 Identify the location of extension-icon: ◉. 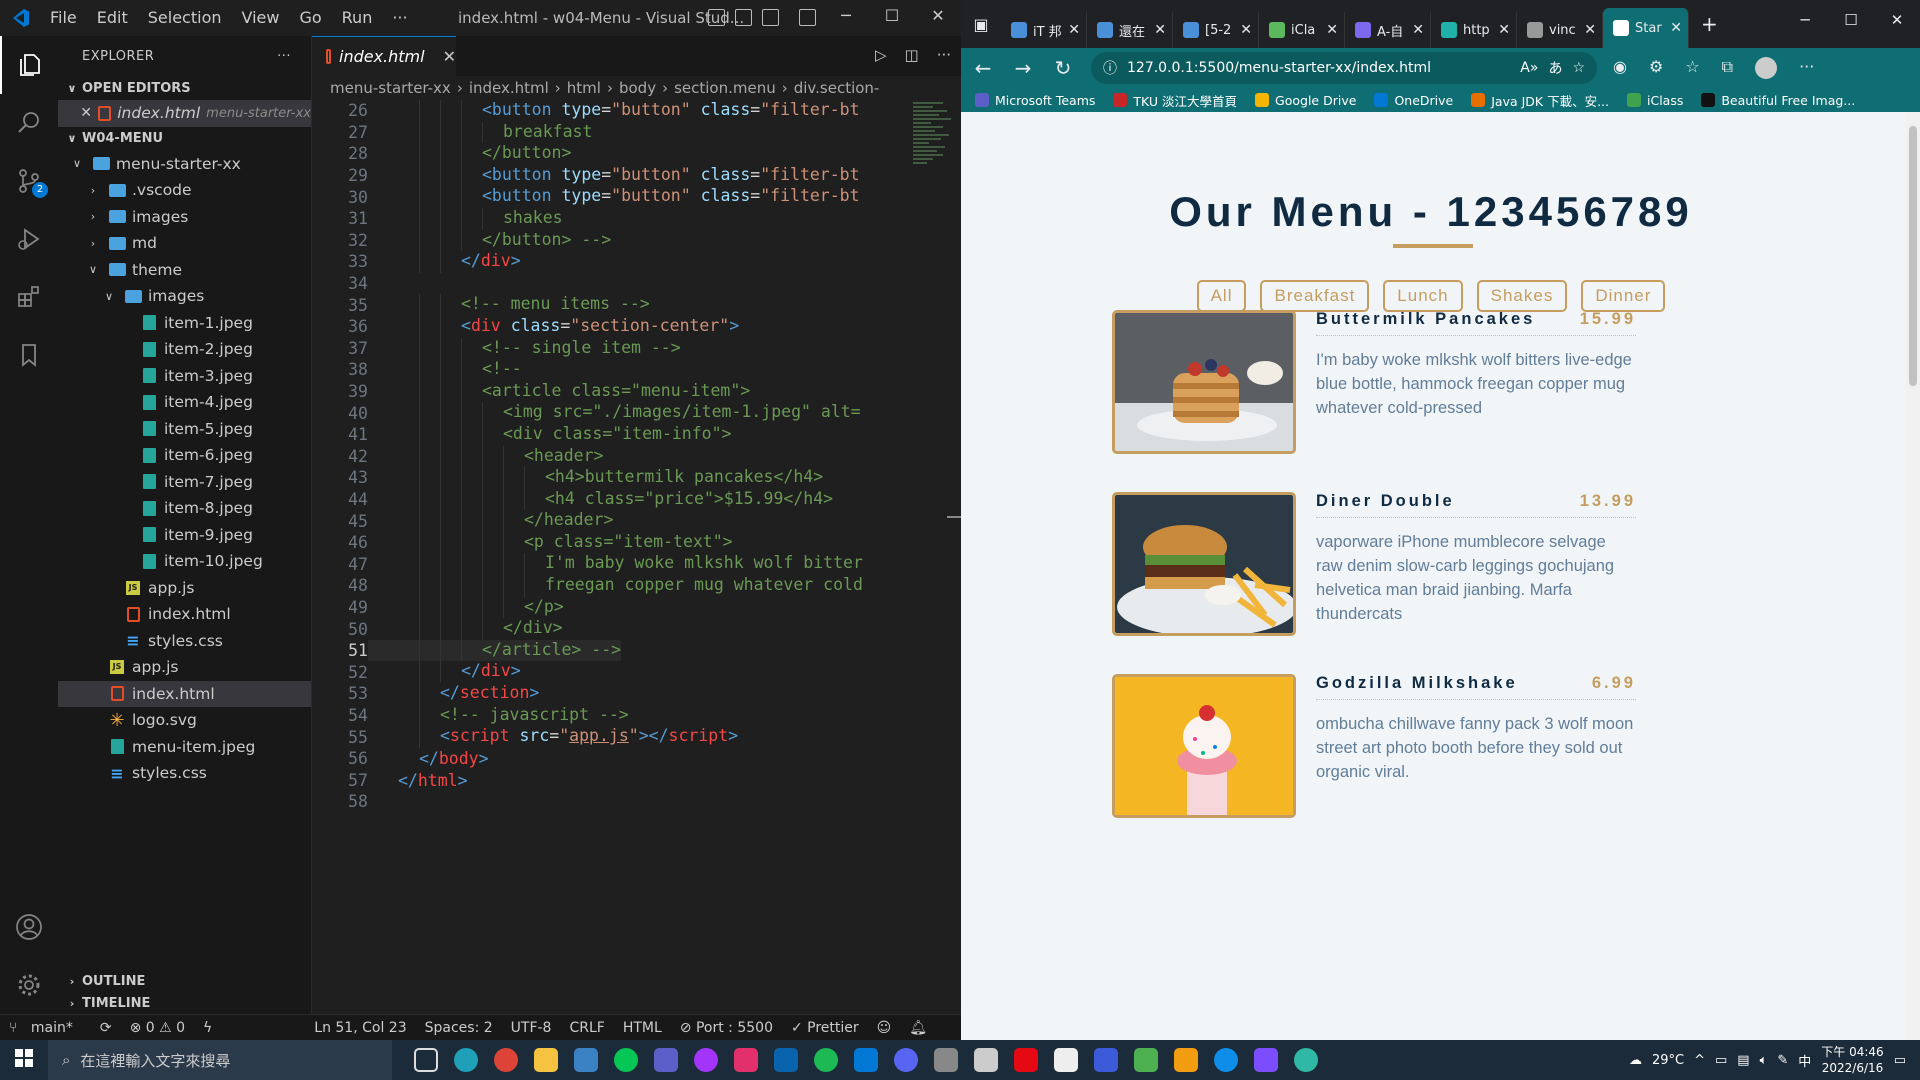
(1620, 68).